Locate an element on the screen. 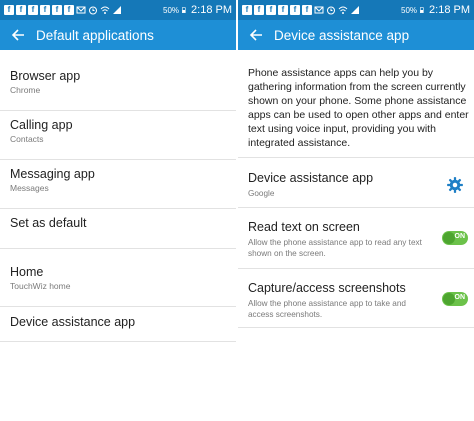 This screenshot has height=421, width=474. page-title: Default applications is located at coordinates (95, 35).